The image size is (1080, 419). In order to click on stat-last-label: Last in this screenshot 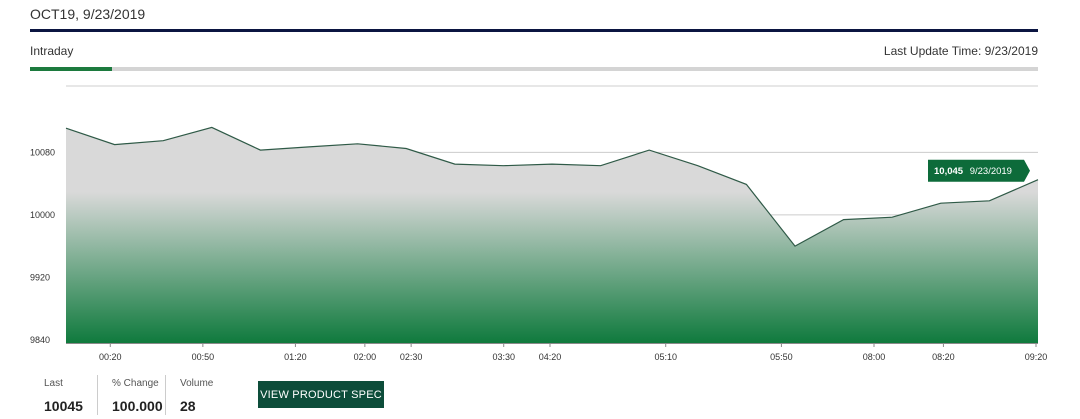, I will do `click(53, 383)`.